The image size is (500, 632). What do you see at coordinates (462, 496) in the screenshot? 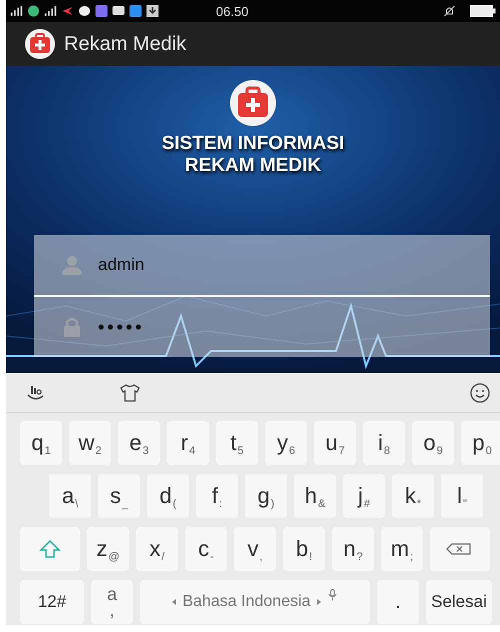
I see `key: l"` at bounding box center [462, 496].